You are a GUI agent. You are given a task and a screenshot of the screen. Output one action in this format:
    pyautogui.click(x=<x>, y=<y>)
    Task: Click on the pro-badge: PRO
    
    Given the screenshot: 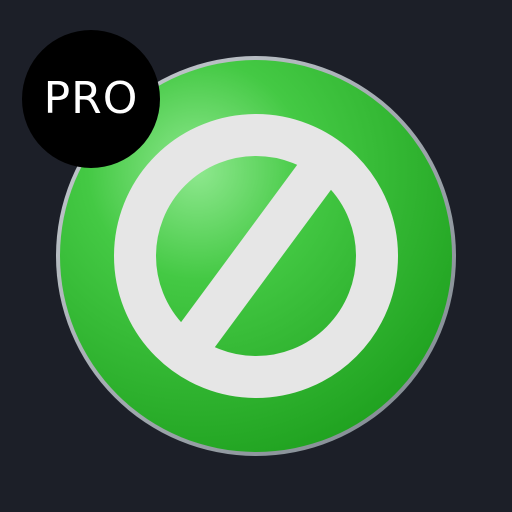 What is the action you would take?
    pyautogui.click(x=91, y=99)
    